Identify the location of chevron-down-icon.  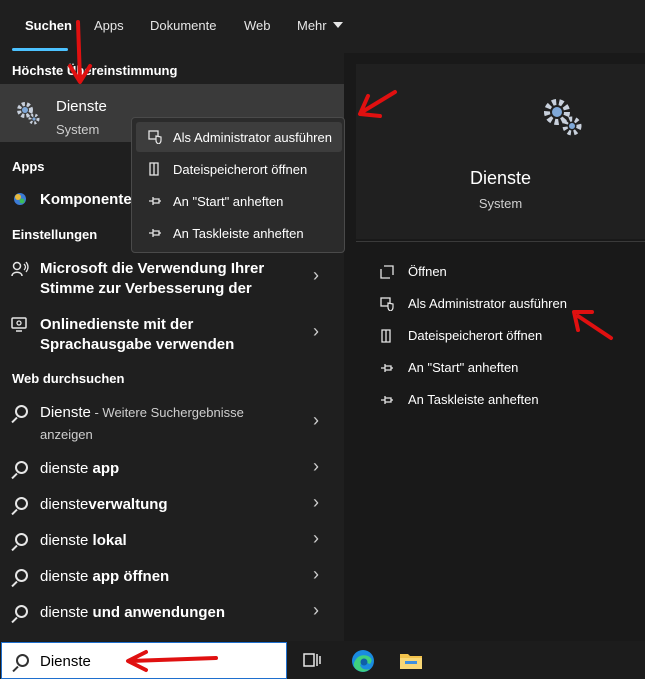
(337, 25).